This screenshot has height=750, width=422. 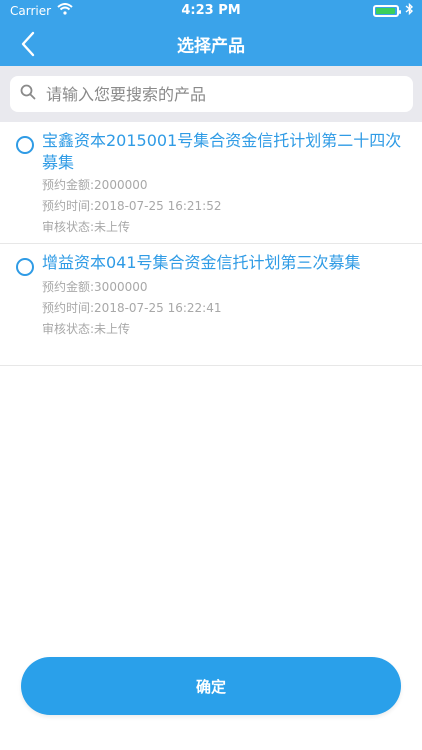 I want to click on back-button, so click(x=28, y=44).